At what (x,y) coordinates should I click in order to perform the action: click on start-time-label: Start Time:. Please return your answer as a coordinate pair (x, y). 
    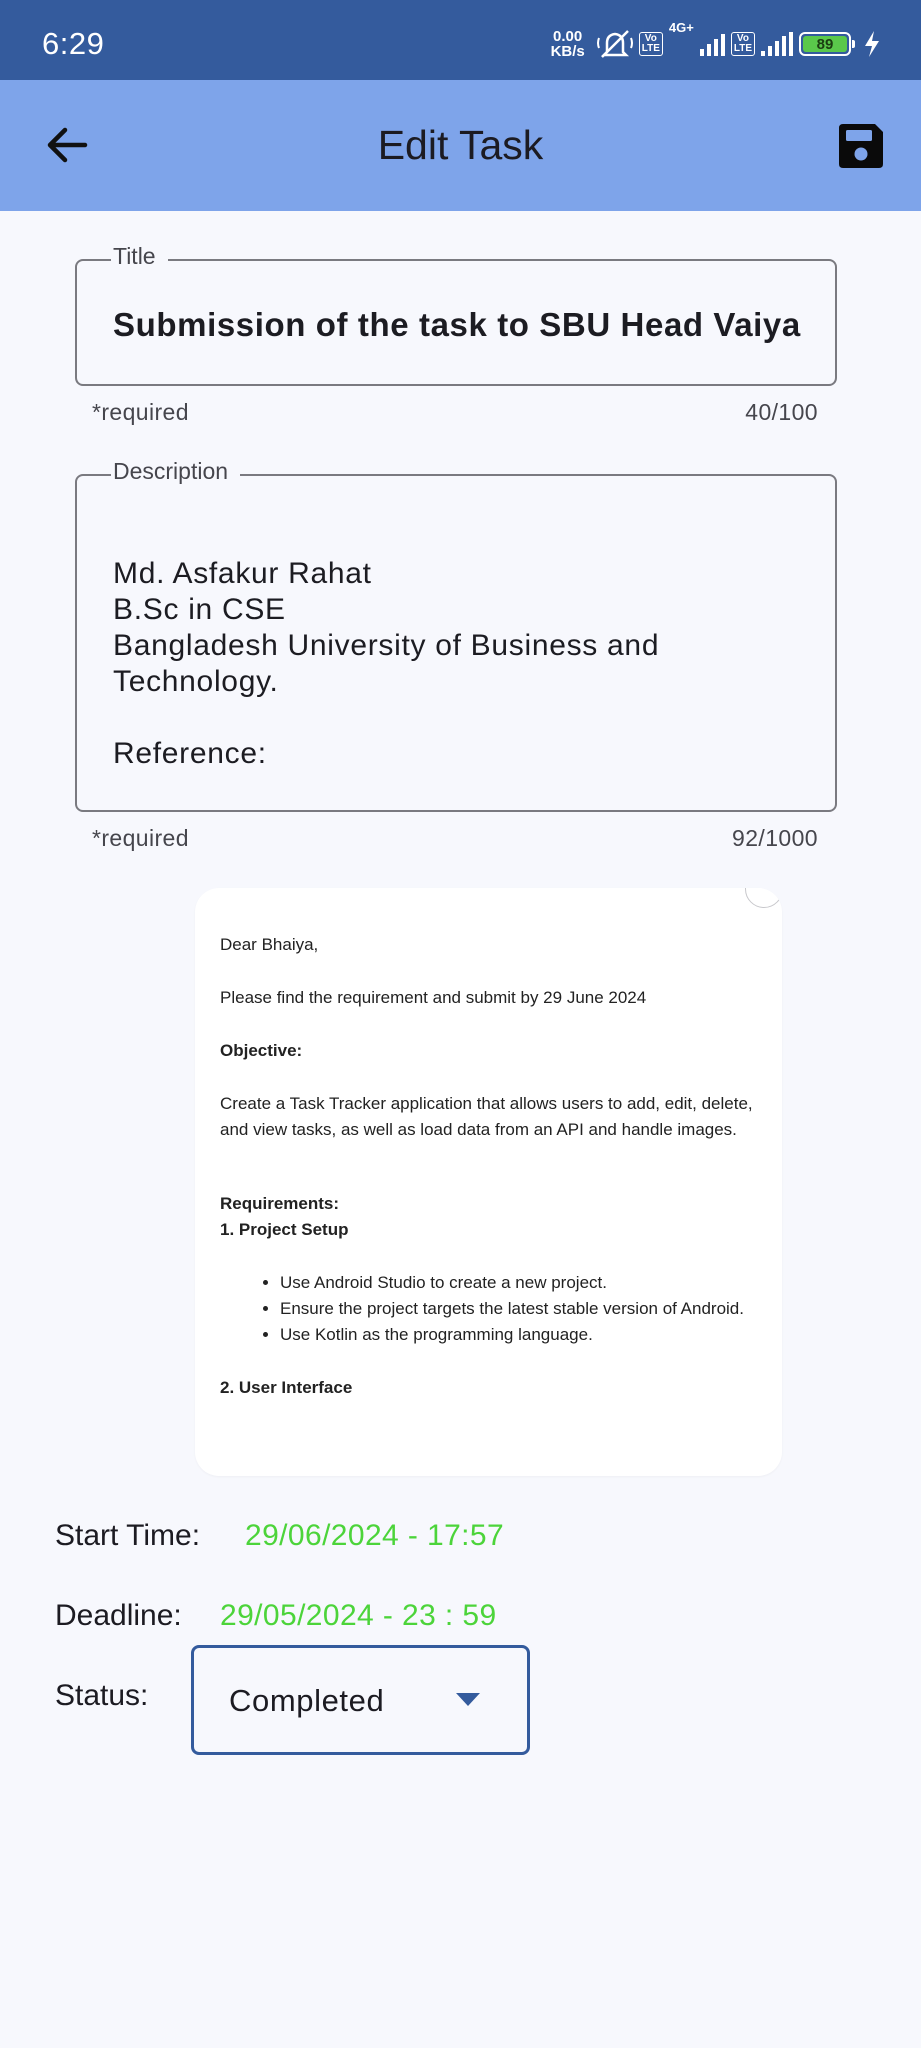
    Looking at the image, I should click on (128, 1535).